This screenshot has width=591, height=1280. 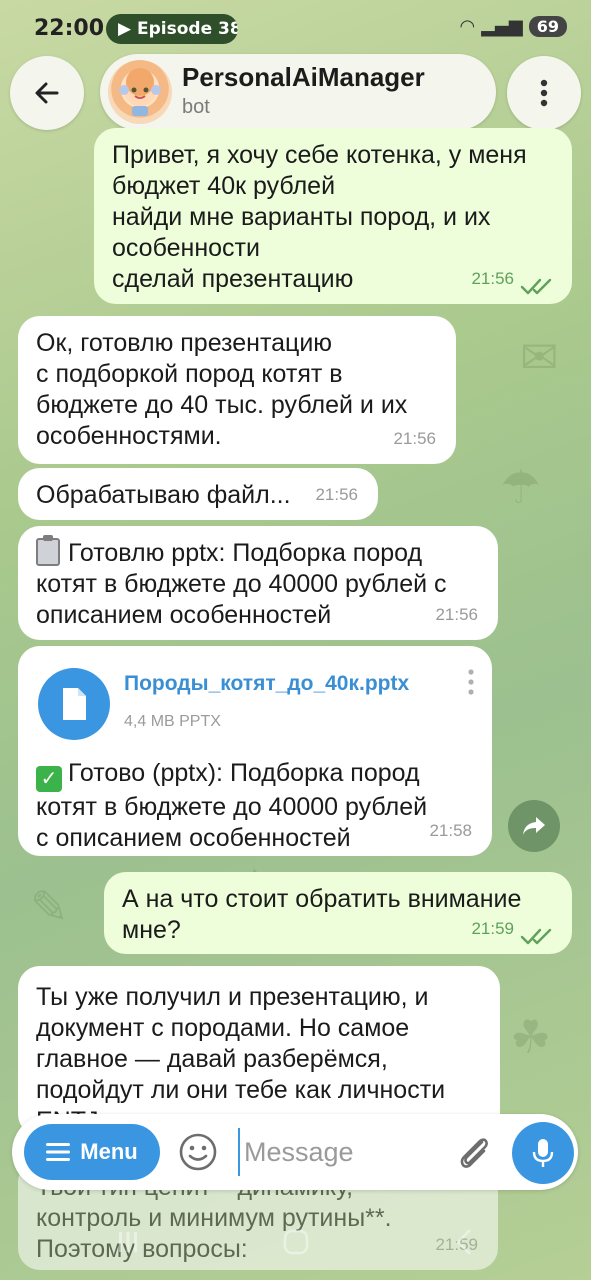 I want to click on share-button, so click(x=534, y=826).